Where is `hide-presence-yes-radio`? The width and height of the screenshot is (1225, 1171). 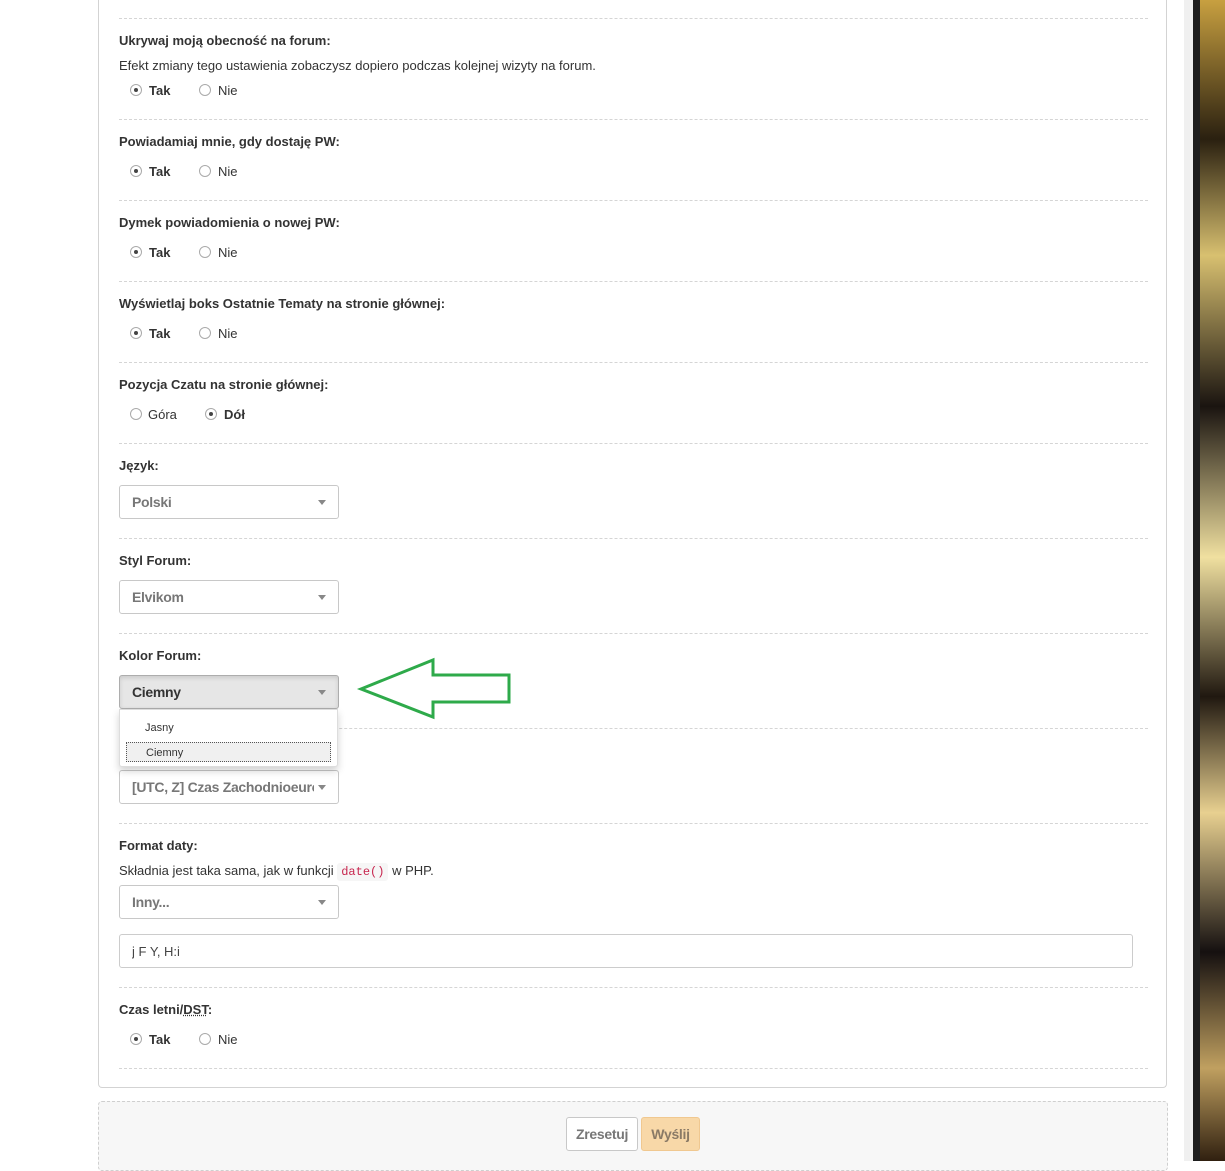
hide-presence-yes-radio is located at coordinates (136, 90).